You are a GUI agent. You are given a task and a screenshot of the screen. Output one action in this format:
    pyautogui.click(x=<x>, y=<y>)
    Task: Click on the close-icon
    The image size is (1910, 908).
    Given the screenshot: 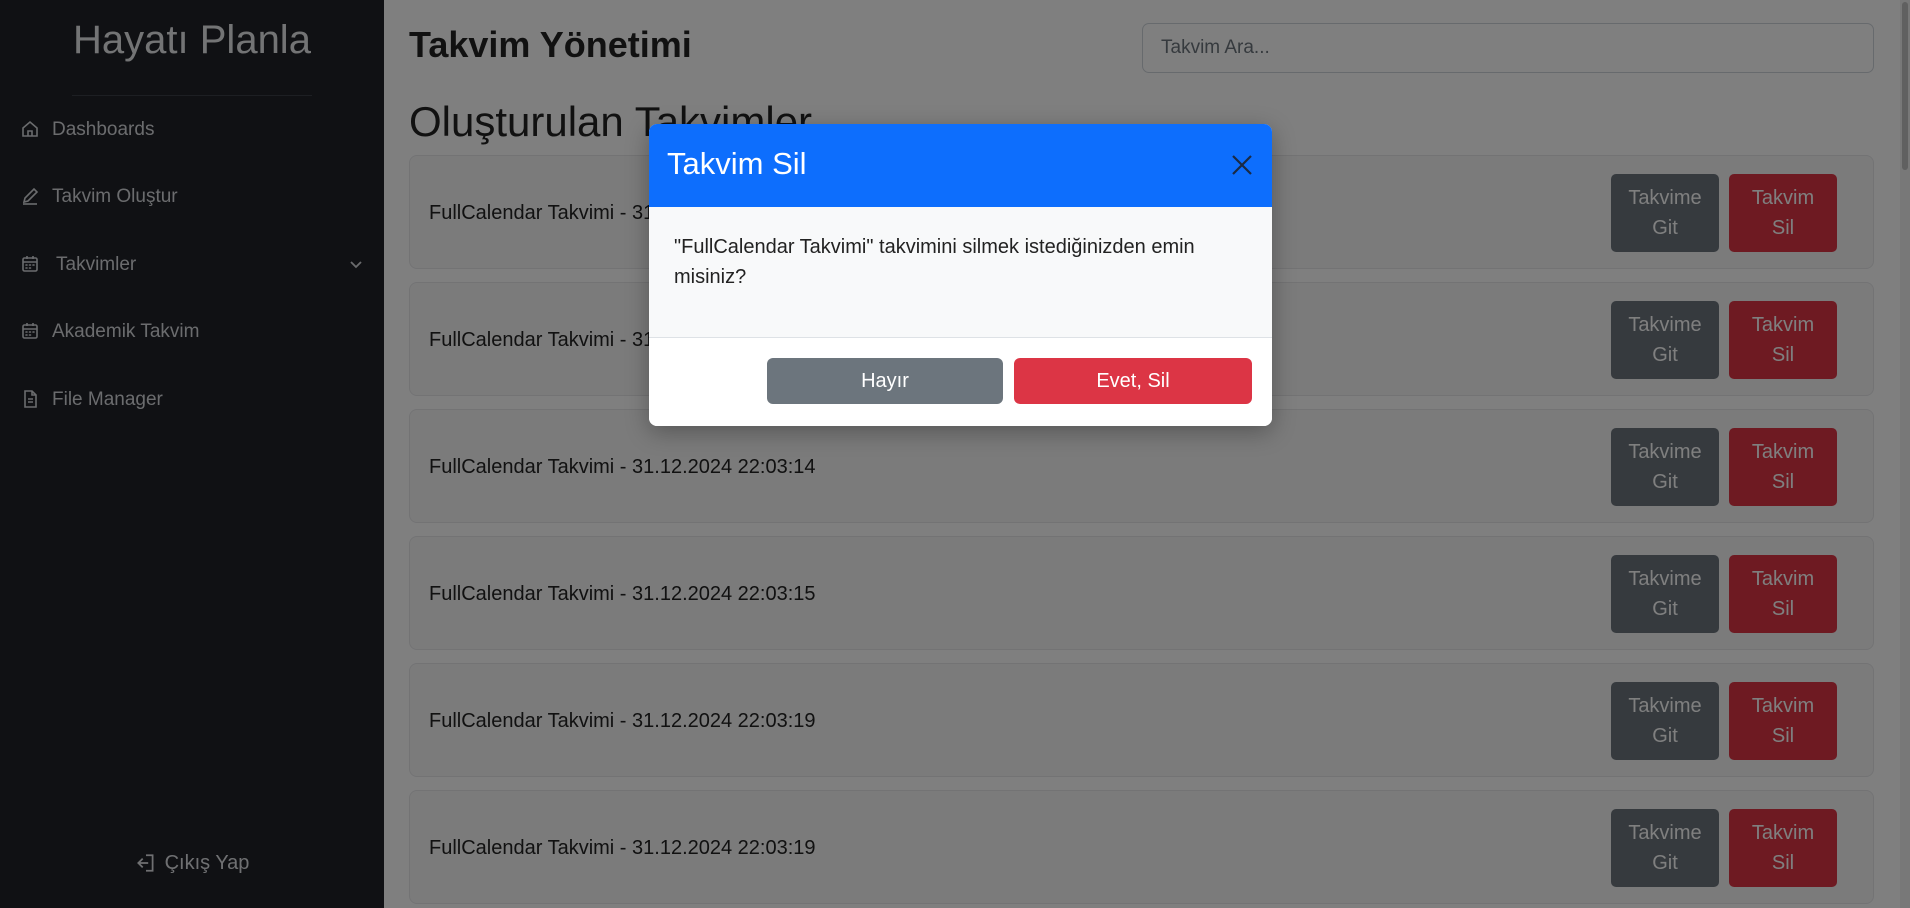 What is the action you would take?
    pyautogui.click(x=1242, y=165)
    